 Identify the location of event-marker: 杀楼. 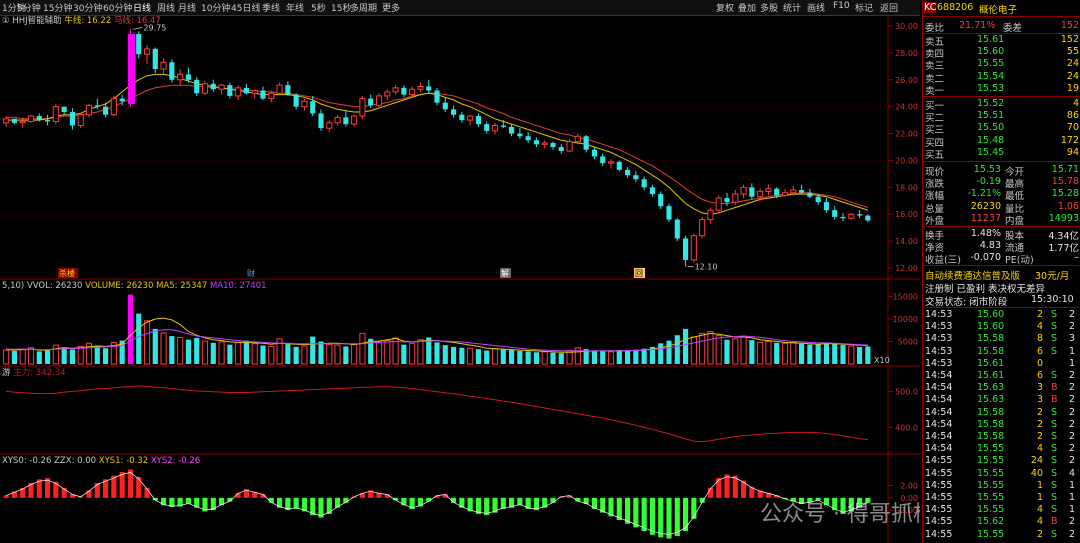
(68, 273).